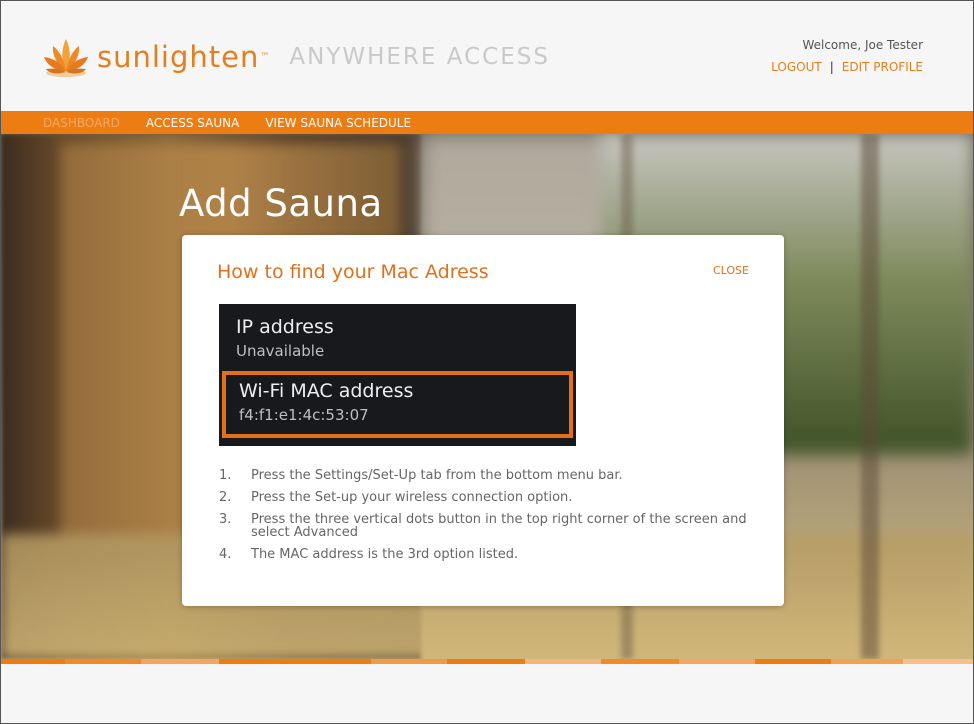 This screenshot has width=974, height=724. Describe the element at coordinates (178, 57) in the screenshot. I see `brand-name: sunlighten` at that location.